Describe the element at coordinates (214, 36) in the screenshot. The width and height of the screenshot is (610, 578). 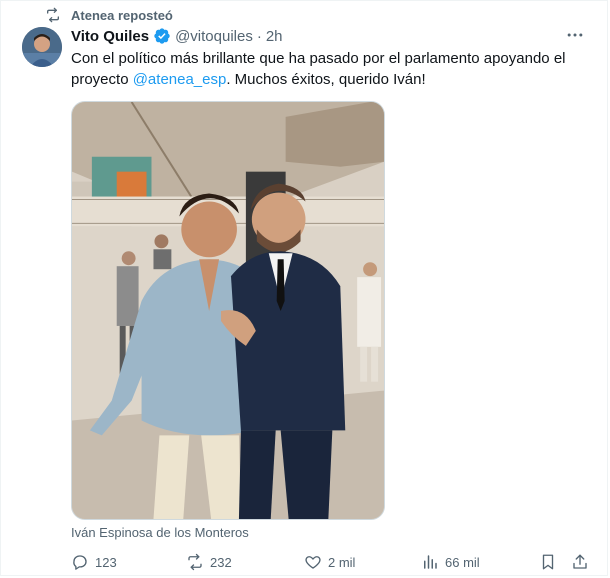
I see `author-handle: @vitoquiles` at that location.